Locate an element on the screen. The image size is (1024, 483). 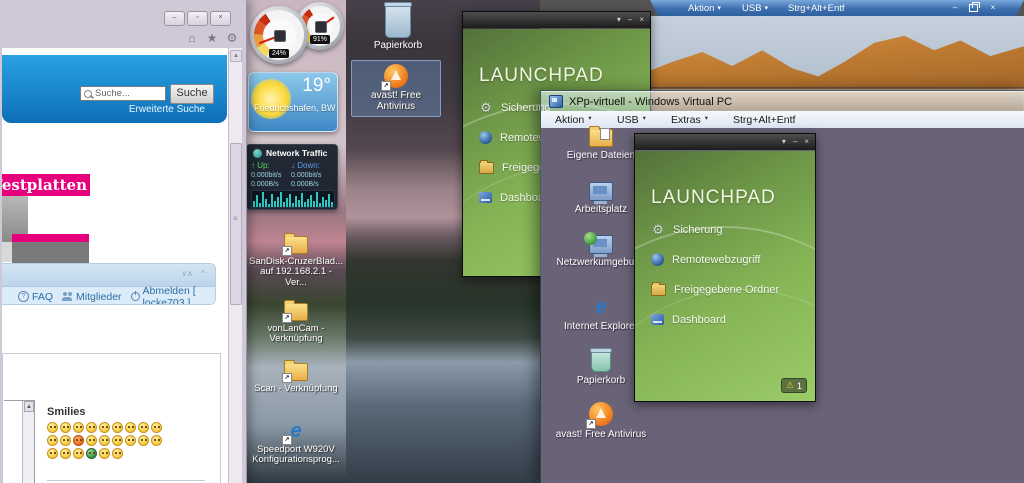
icon-label: vonLanCam - Verknüpfung is located at coordinates (296, 334).